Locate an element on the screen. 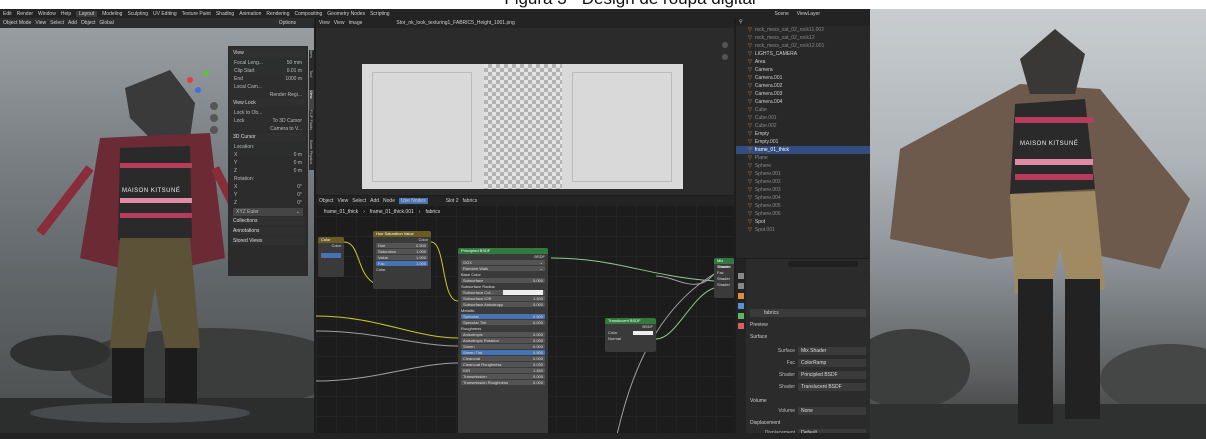 The image size is (1206, 439). color-swatch is located at coordinates (331, 255).